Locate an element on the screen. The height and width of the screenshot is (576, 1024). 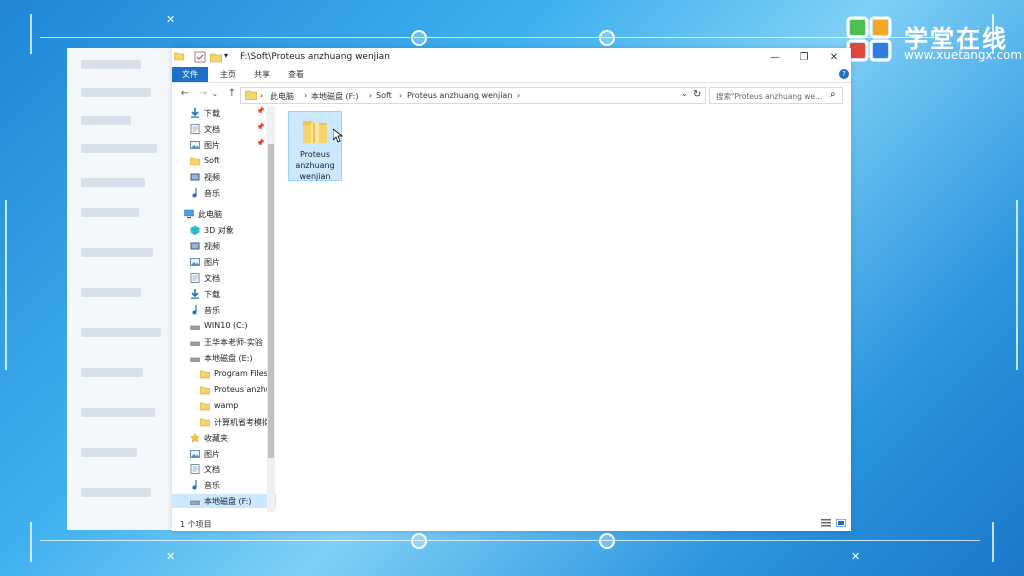
sidebar-item: 此电脑 is located at coordinates (224, 214).